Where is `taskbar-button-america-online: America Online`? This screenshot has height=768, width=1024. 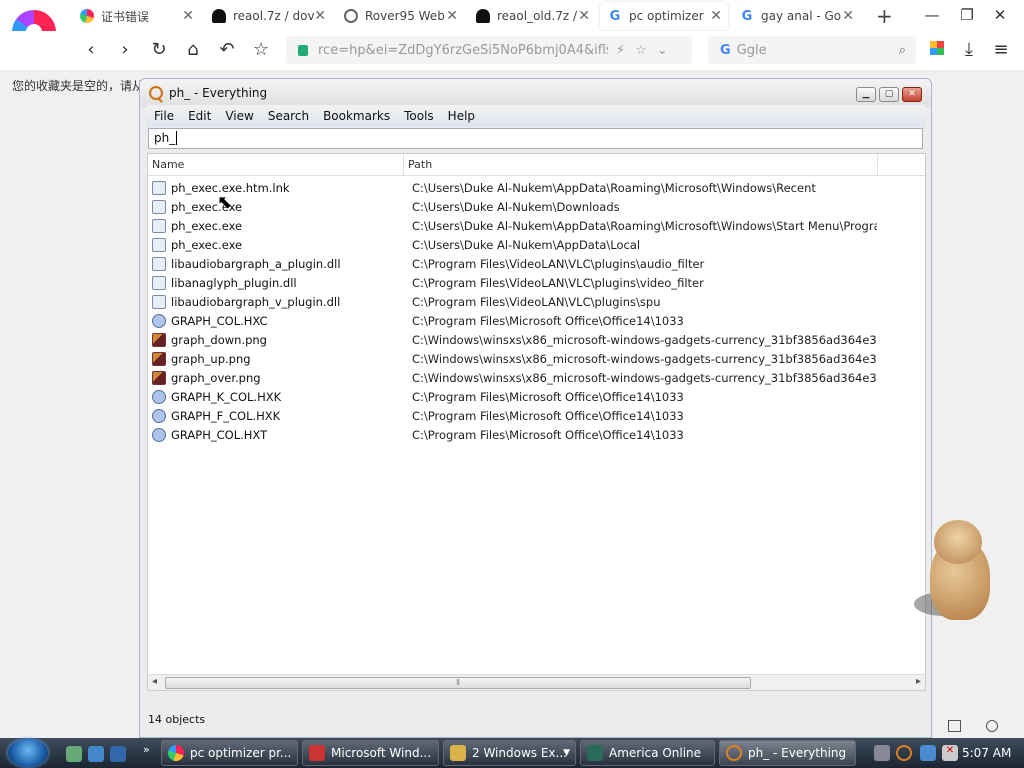
taskbar-button-america-online: America Online is located at coordinates (647, 753).